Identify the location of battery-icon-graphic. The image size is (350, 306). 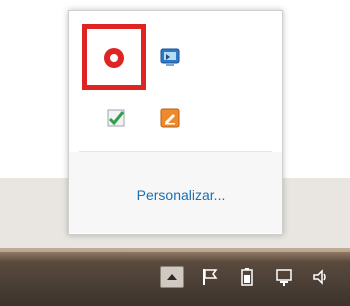
(247, 277).